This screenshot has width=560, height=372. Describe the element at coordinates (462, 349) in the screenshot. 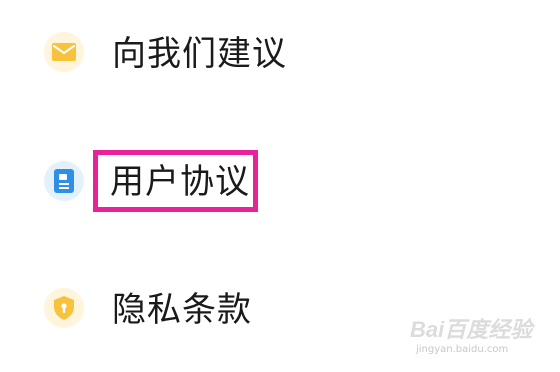

I see `watermark-url: jingyan.baidu.com` at that location.